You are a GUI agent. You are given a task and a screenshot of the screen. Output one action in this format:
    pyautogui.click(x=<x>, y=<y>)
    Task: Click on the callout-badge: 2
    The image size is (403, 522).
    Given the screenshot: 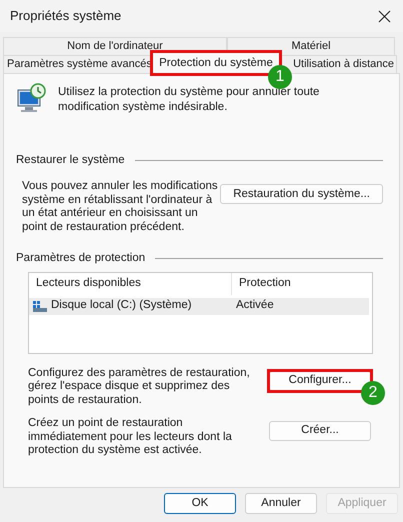 What is the action you would take?
    pyautogui.click(x=373, y=392)
    